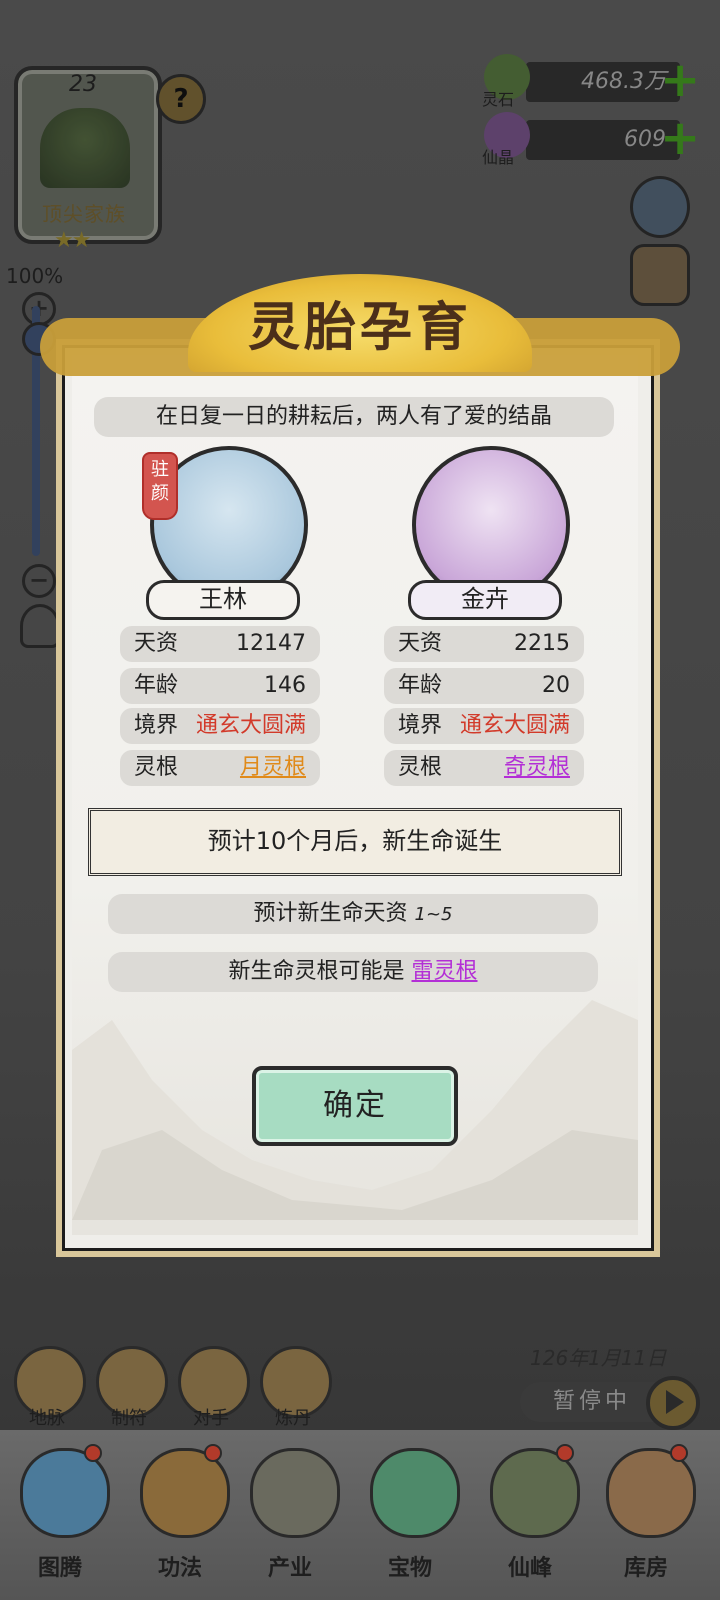 Image resolution: width=720 pixels, height=1600 pixels. I want to click on father-name: 王林, so click(223, 600).